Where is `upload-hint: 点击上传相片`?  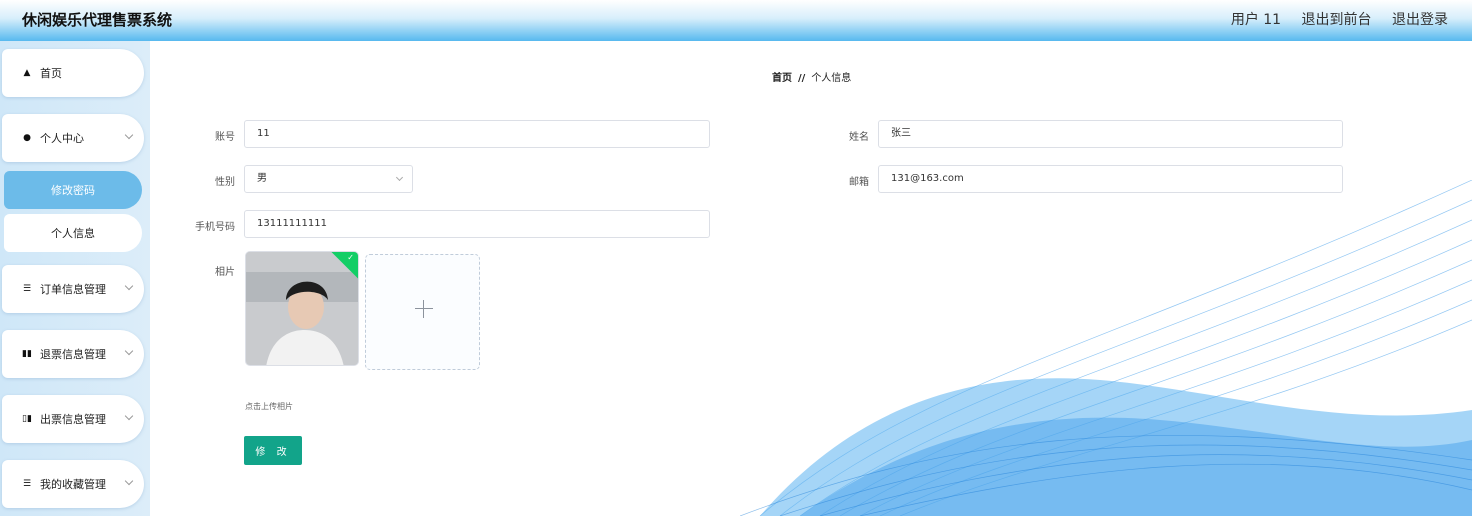
upload-hint: 点击上传相片 is located at coordinates (269, 406).